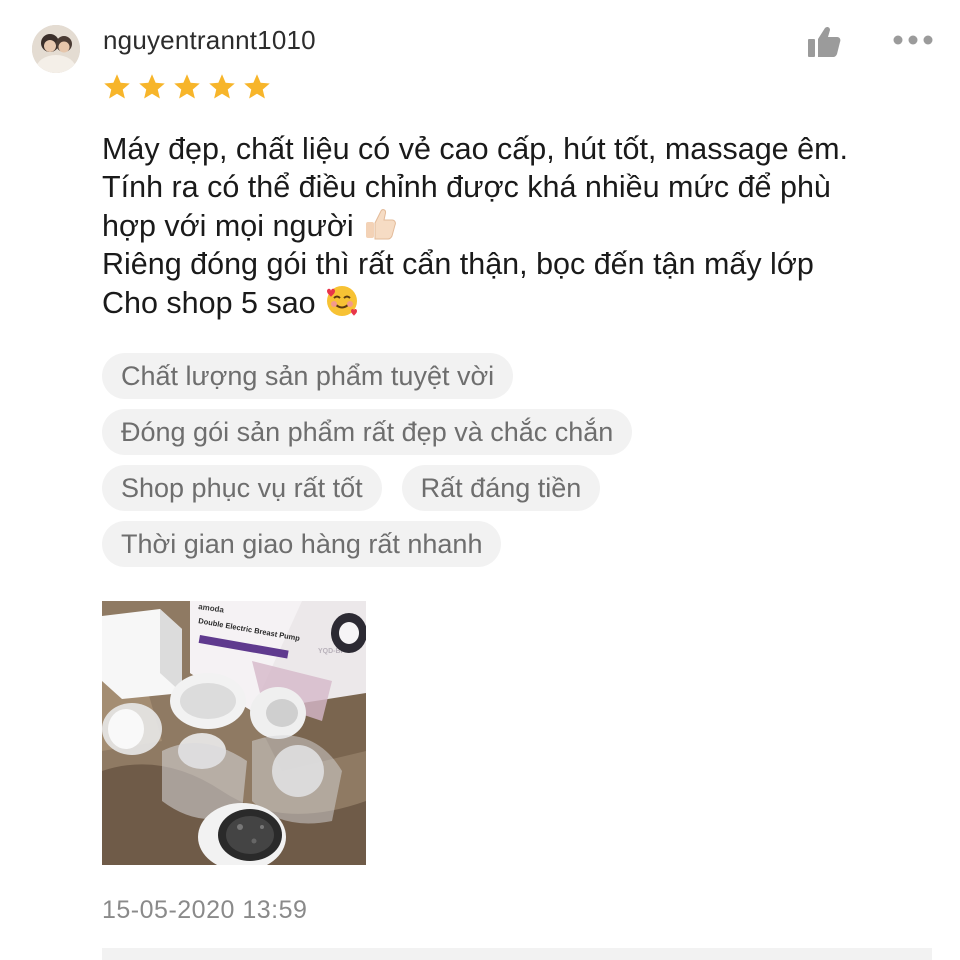 This screenshot has width=960, height=960. Describe the element at coordinates (56, 49) in the screenshot. I see `avatar` at that location.